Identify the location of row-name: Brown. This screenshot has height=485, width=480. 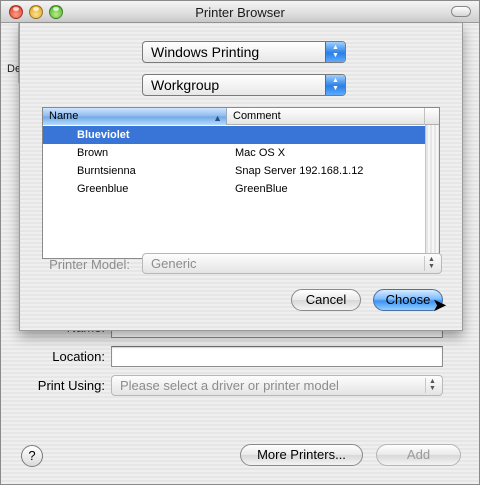
(93, 153).